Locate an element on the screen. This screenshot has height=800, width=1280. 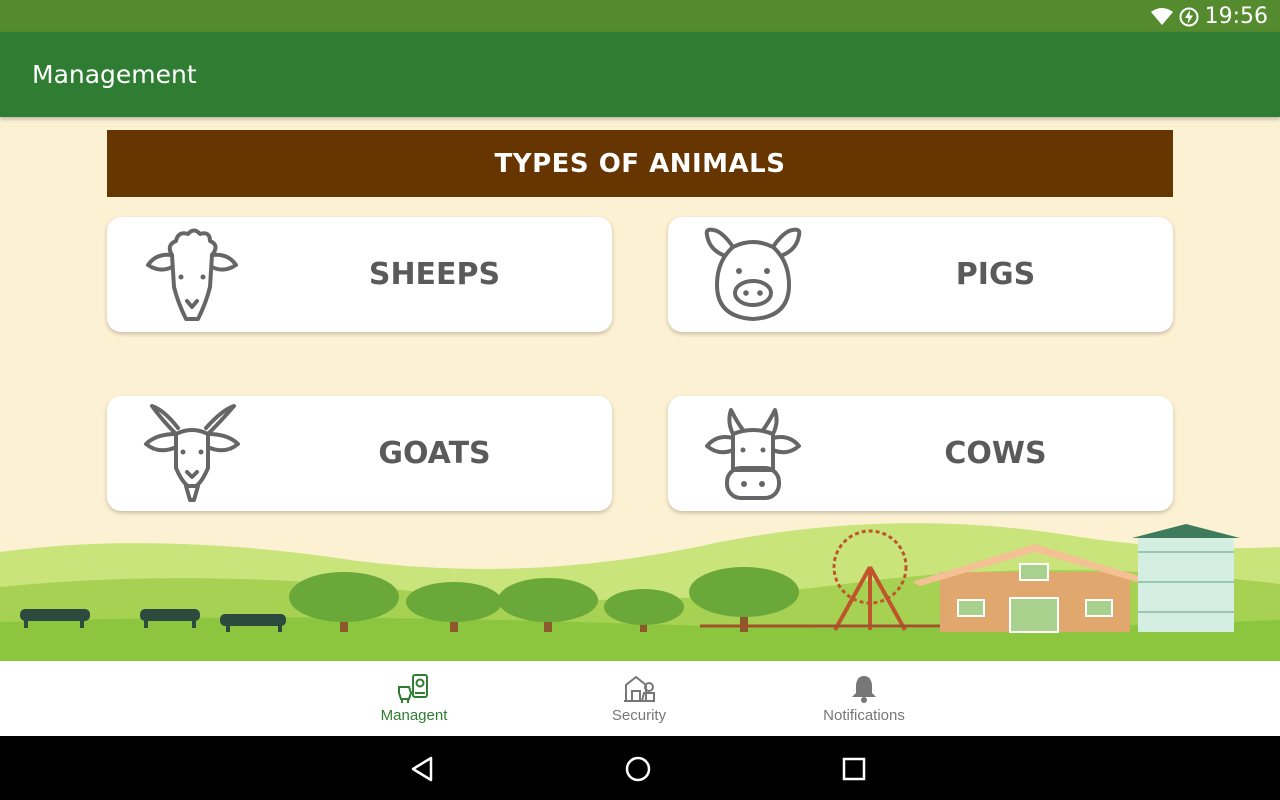
bottom-navigation: Managent Security Notifications is located at coordinates (640, 698).